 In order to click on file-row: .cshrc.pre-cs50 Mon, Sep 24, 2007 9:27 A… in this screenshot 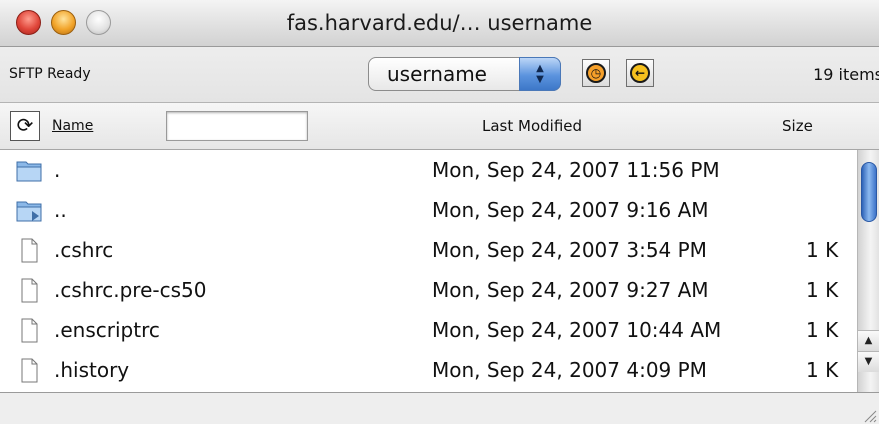, I will do `click(428, 290)`.